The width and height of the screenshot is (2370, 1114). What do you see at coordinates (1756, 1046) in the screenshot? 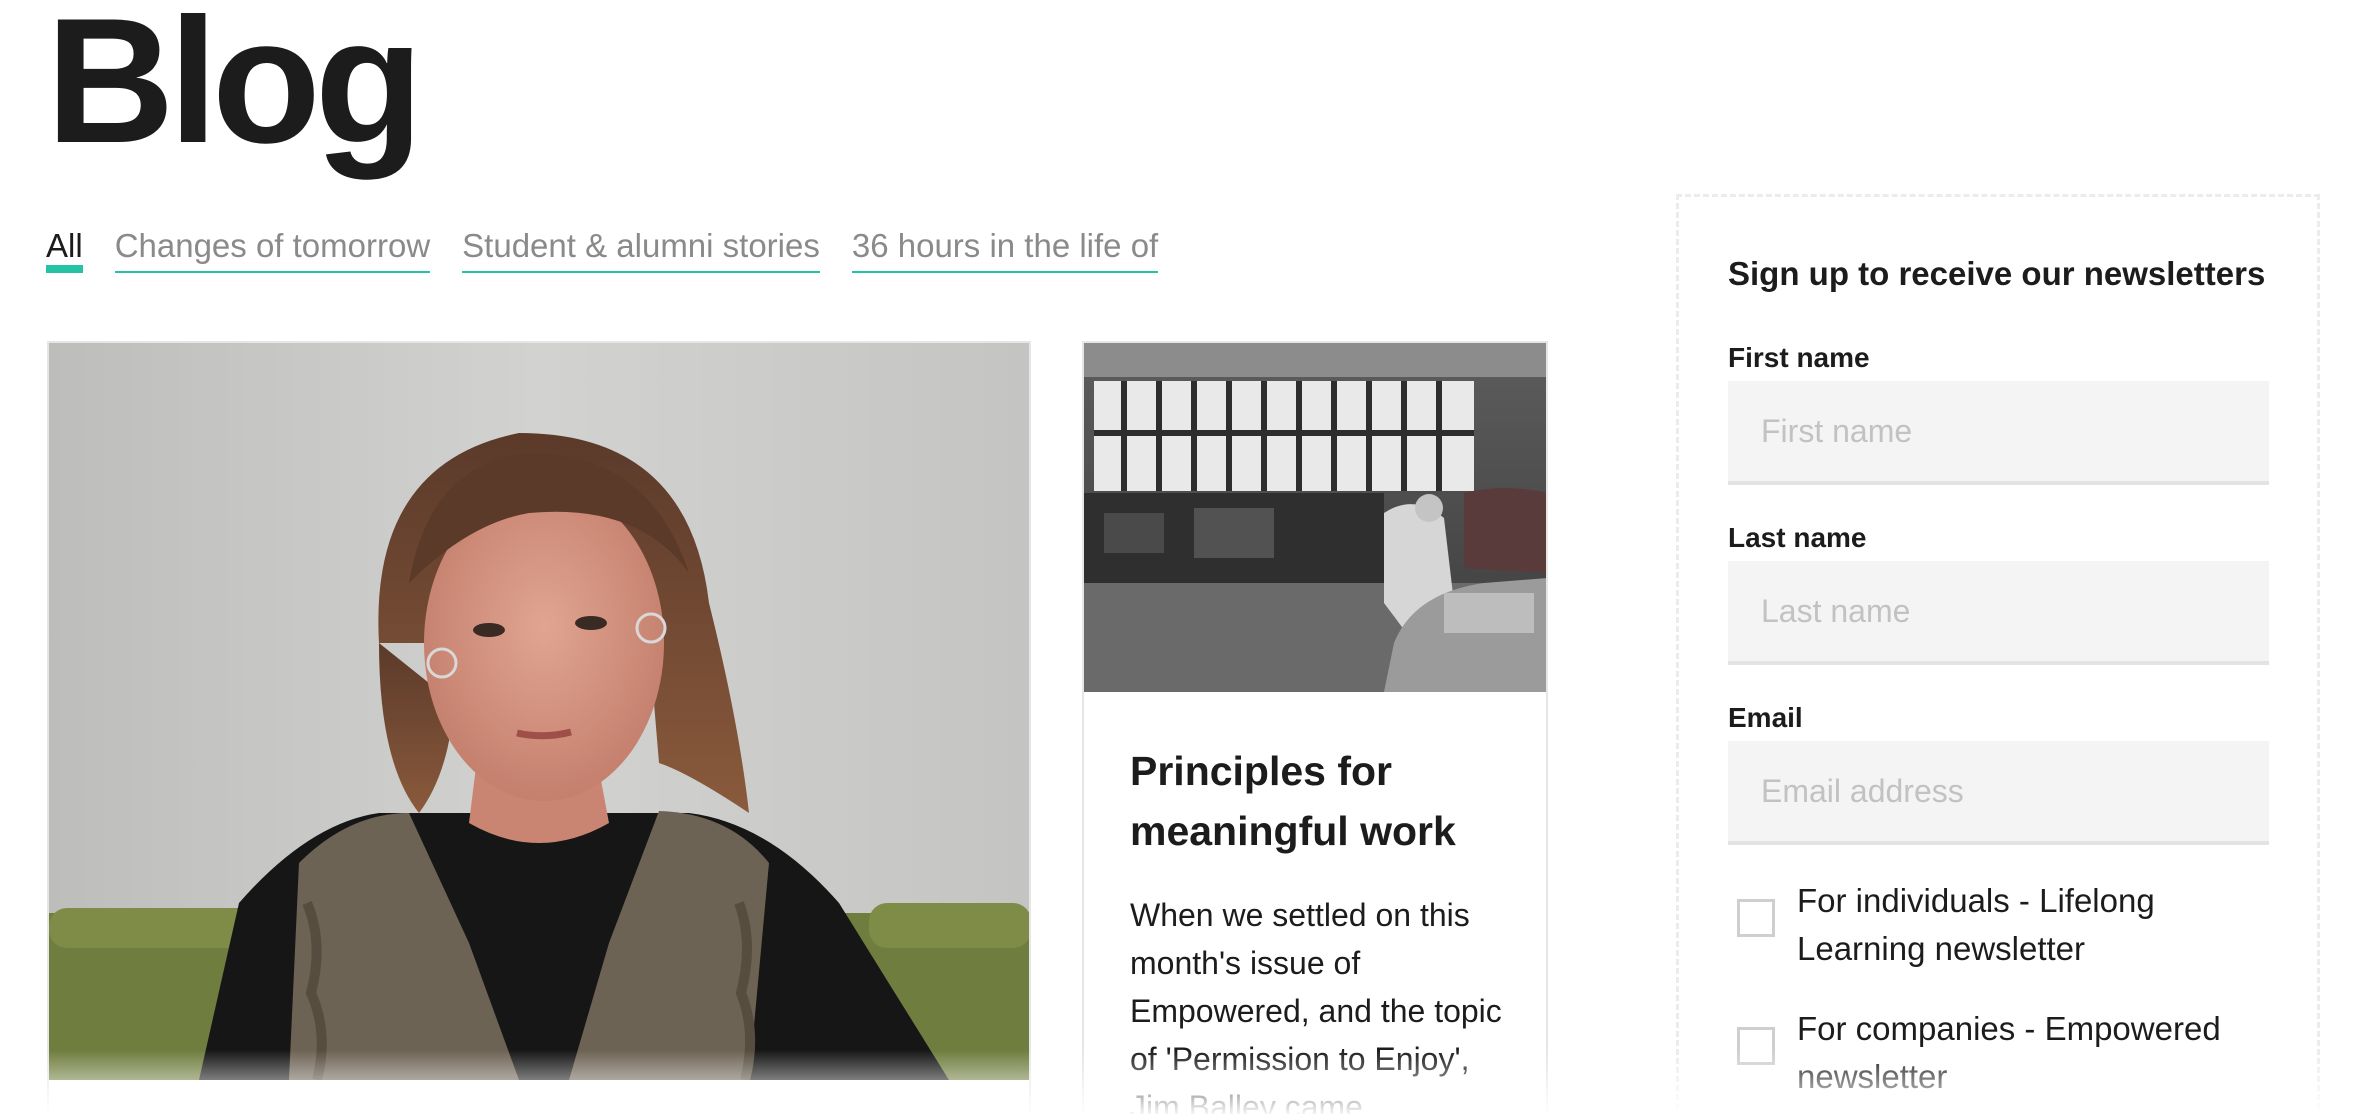
I see `companies-newsletter-checkbox` at bounding box center [1756, 1046].